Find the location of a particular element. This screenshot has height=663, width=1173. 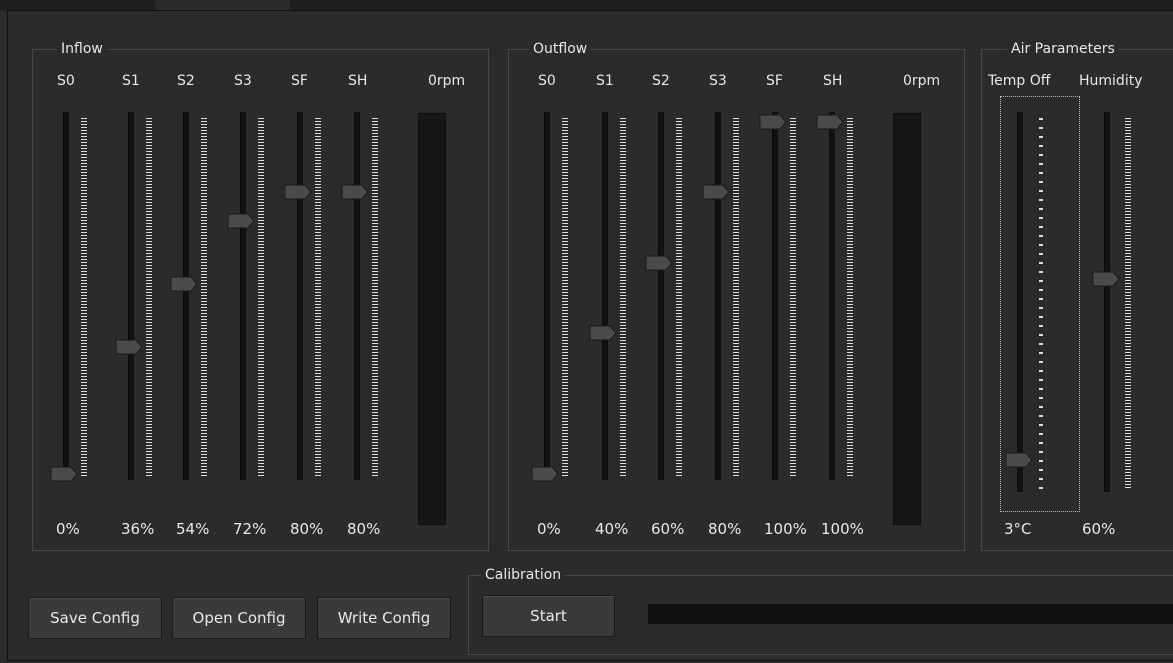

humidity-slider-ticks is located at coordinates (1128, 304).